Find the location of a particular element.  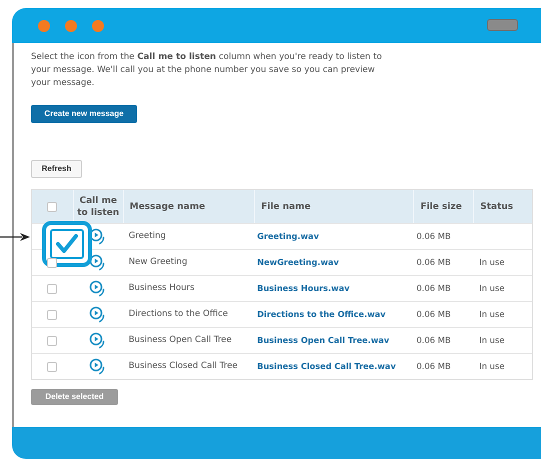

message-name: Greeting is located at coordinates (147, 236).